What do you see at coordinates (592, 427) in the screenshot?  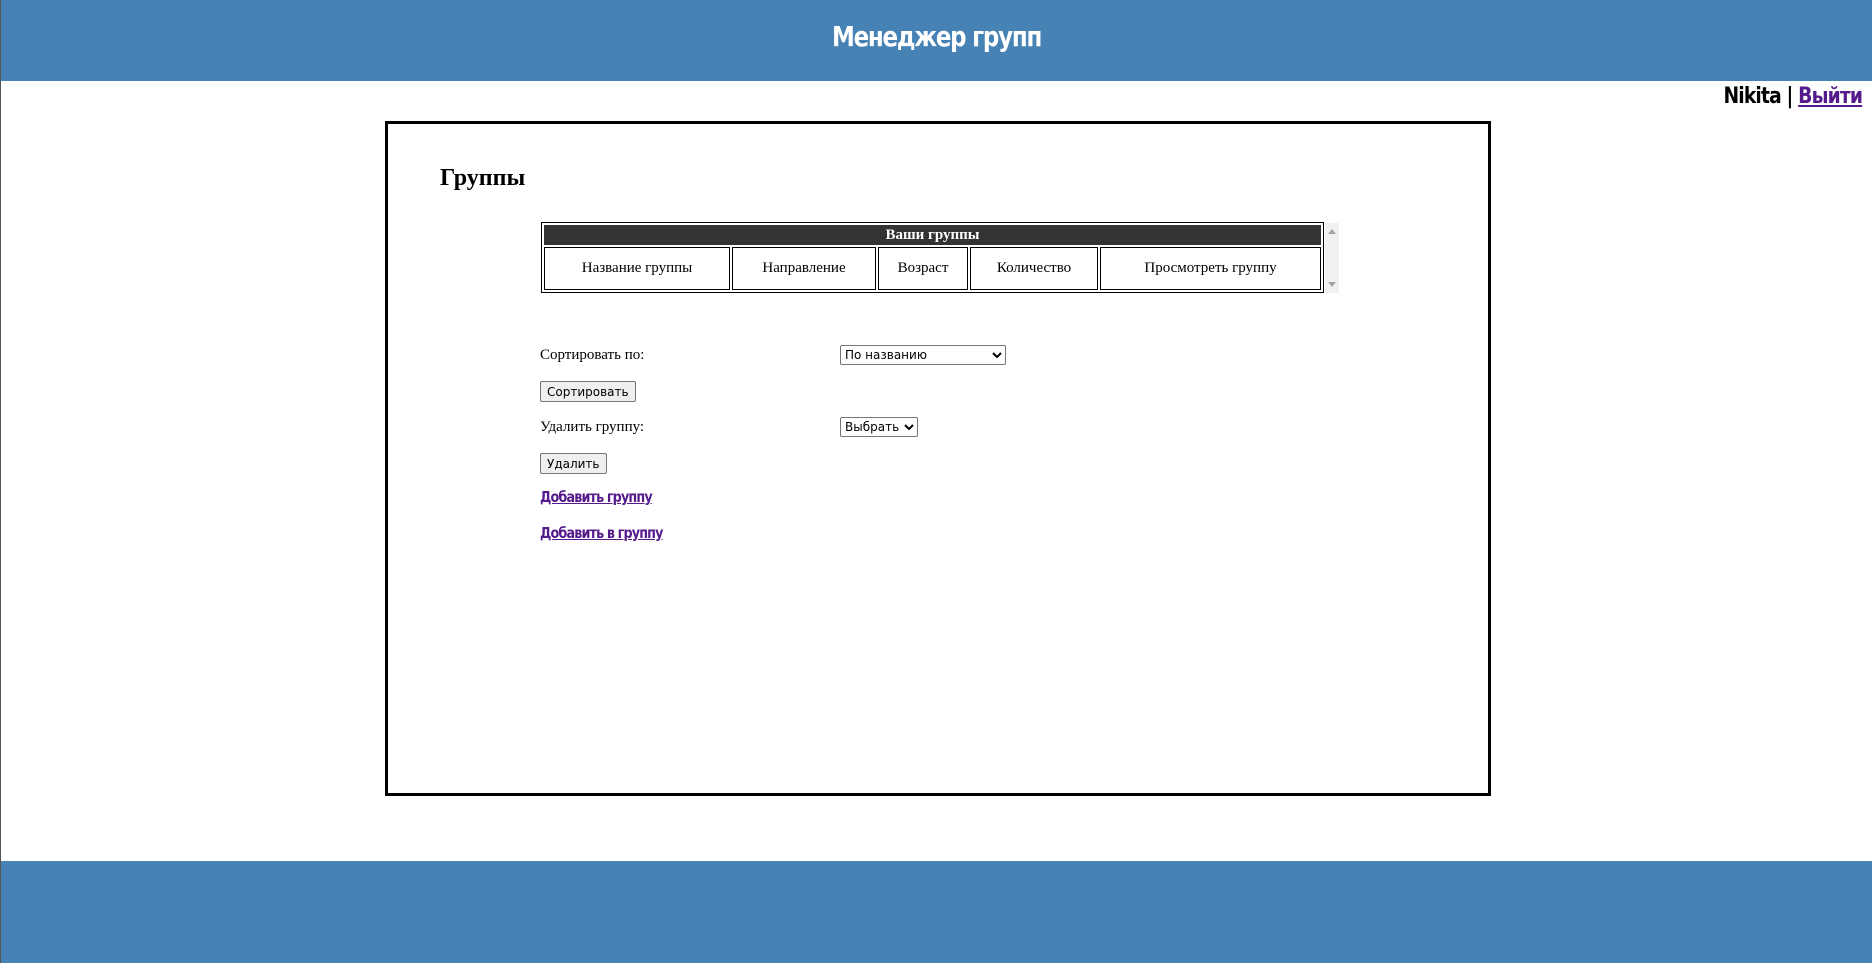 I see `delete-label: Удалить группу:` at bounding box center [592, 427].